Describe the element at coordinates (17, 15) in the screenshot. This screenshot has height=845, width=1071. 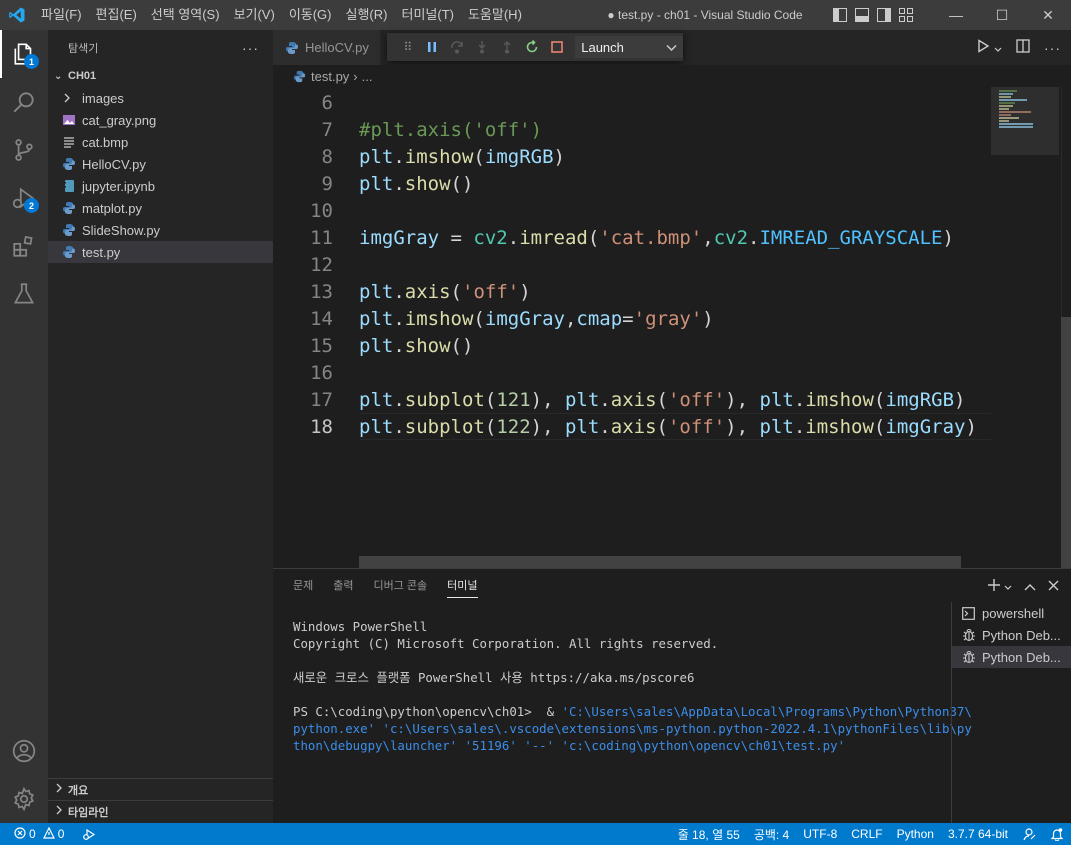
I see `vscode-logo-icon` at that location.